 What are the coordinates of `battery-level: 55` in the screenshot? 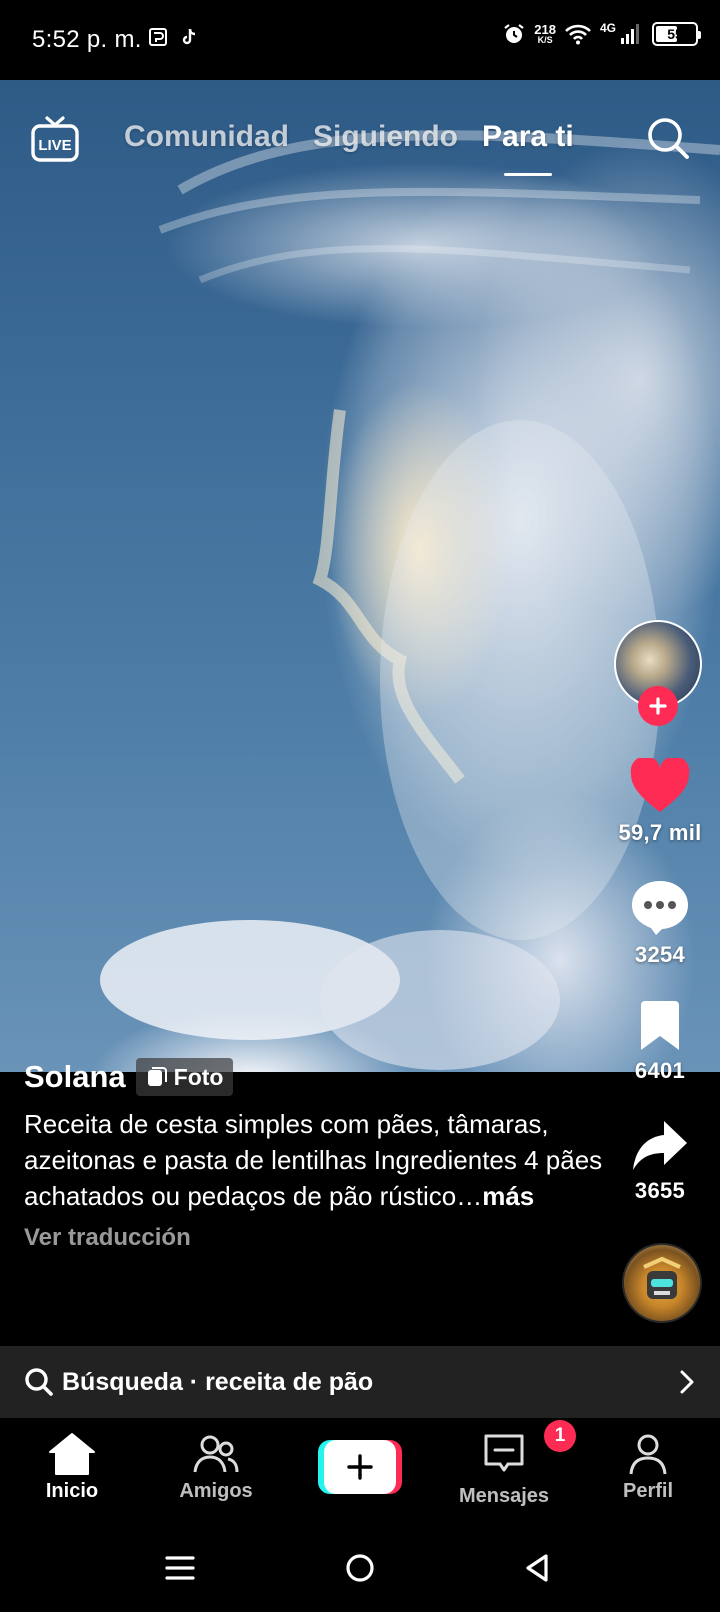 It's located at (675, 34).